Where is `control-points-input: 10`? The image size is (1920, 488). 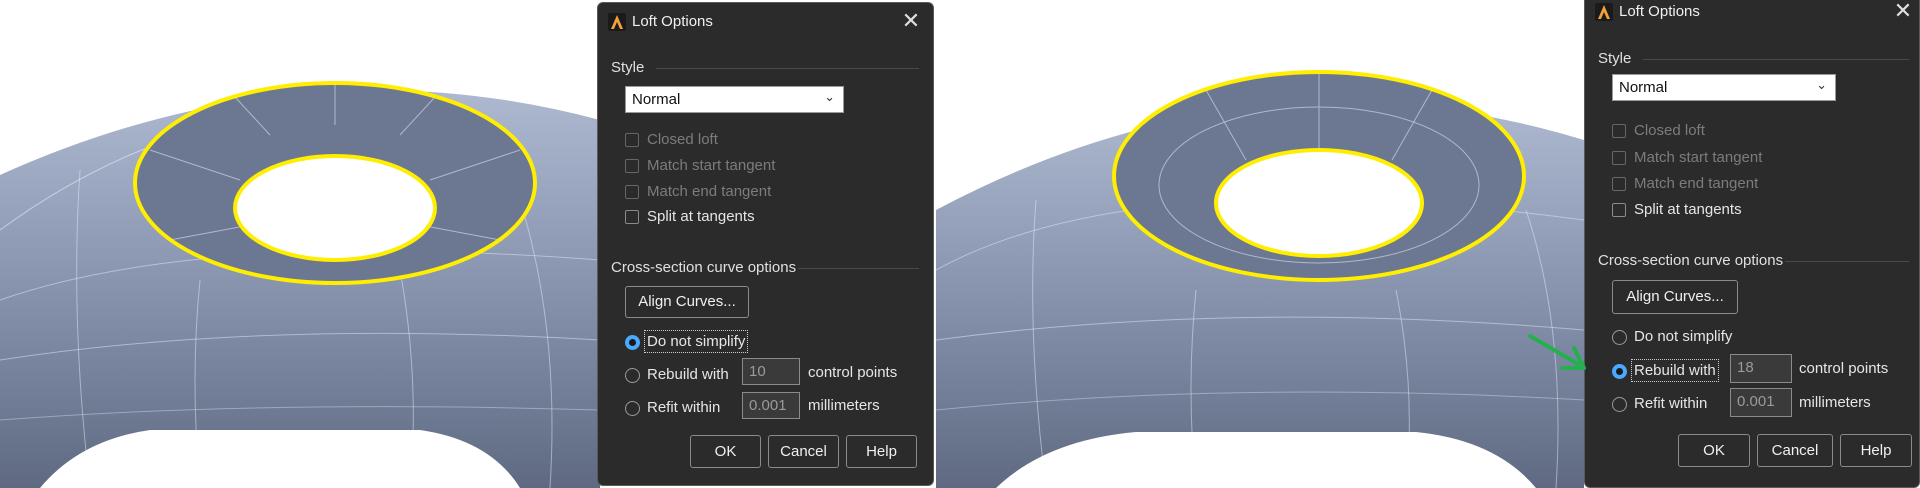
control-points-input: 10 is located at coordinates (771, 371).